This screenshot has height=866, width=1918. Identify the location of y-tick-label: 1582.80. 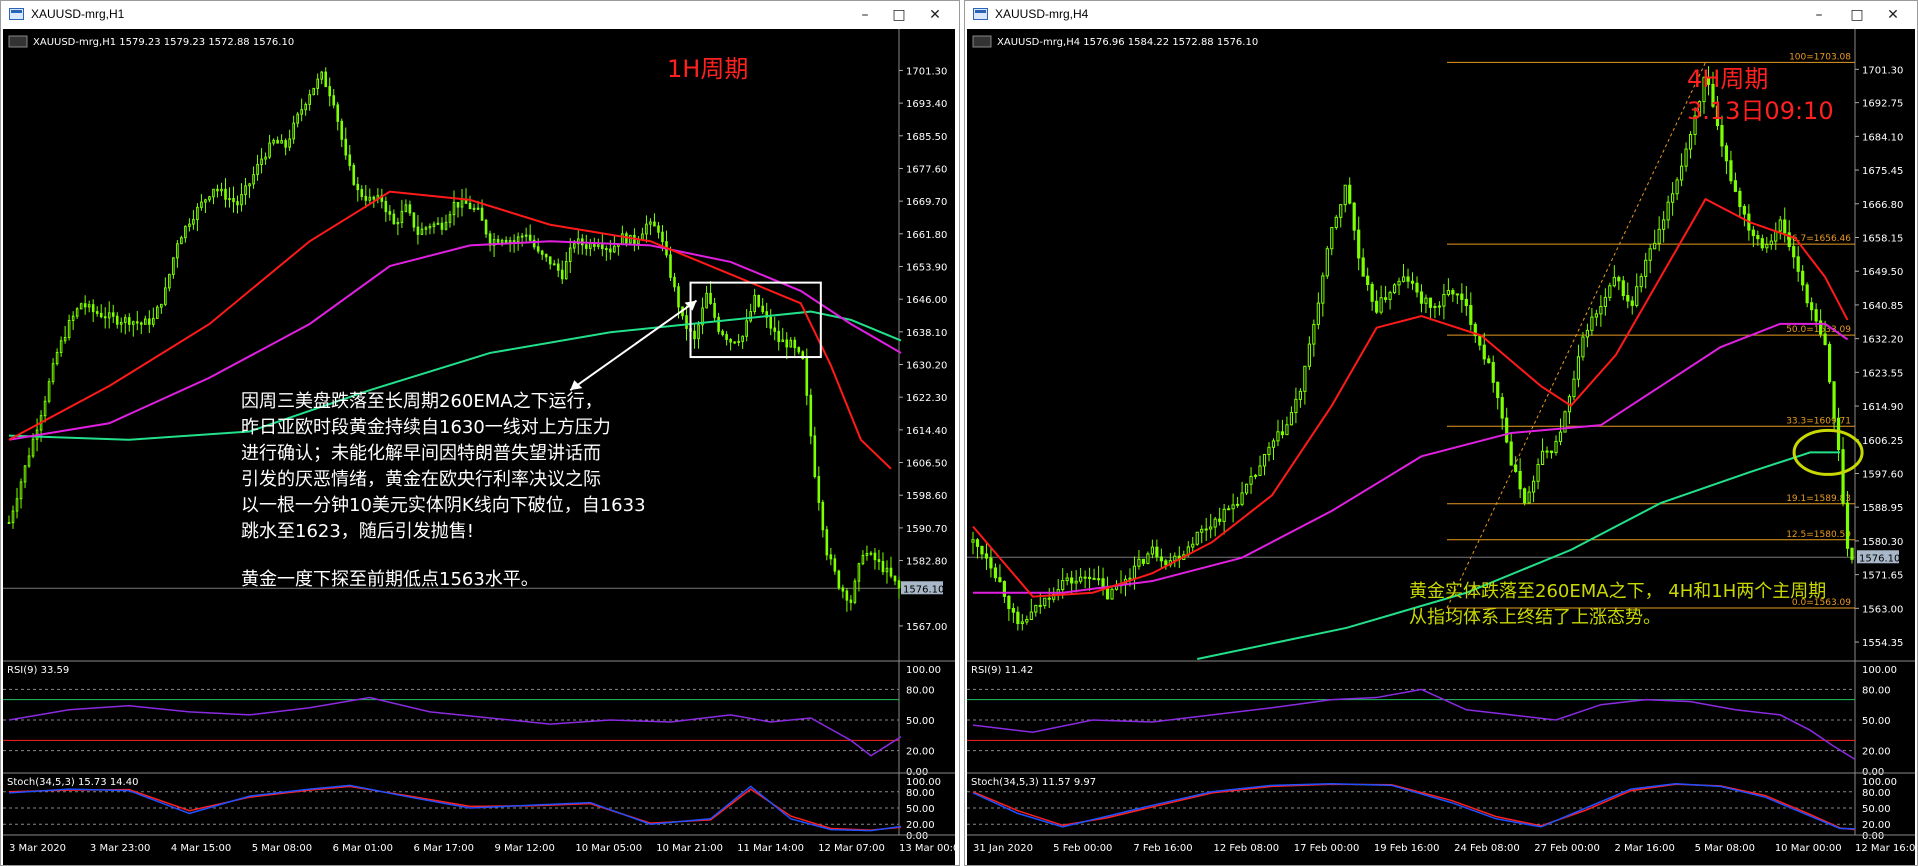
(926, 562).